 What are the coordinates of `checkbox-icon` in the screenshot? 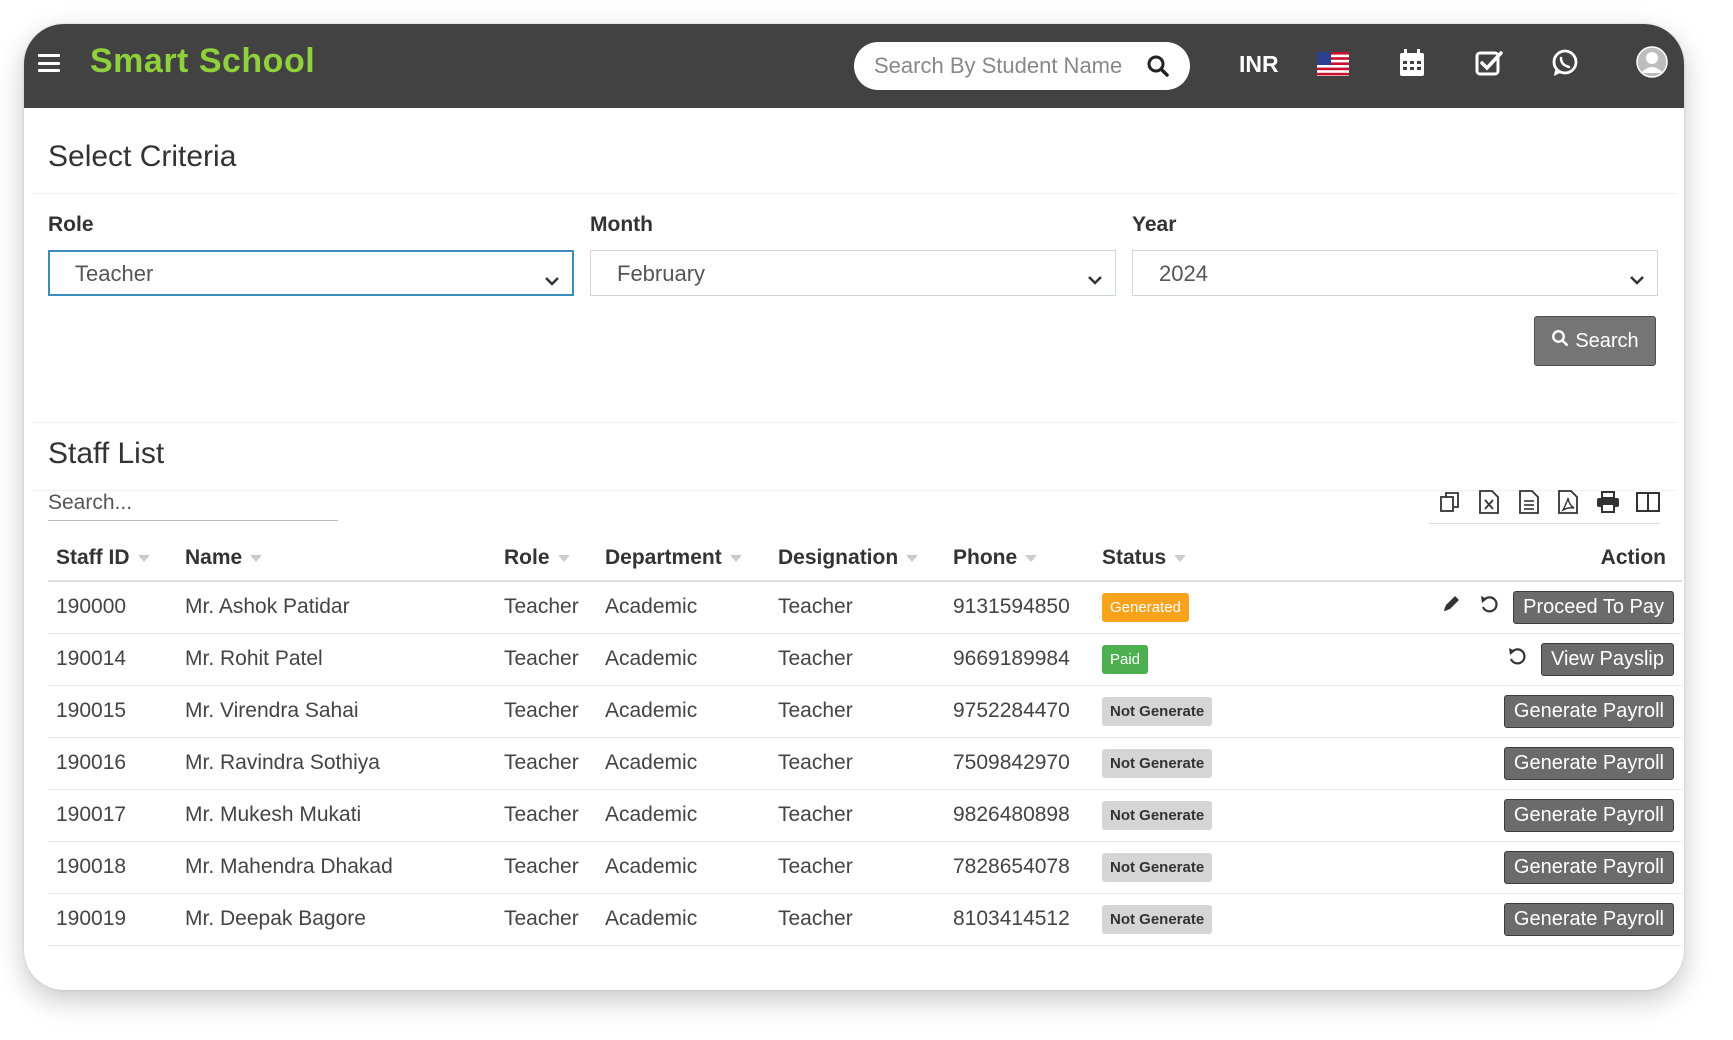 It's located at (1489, 65).